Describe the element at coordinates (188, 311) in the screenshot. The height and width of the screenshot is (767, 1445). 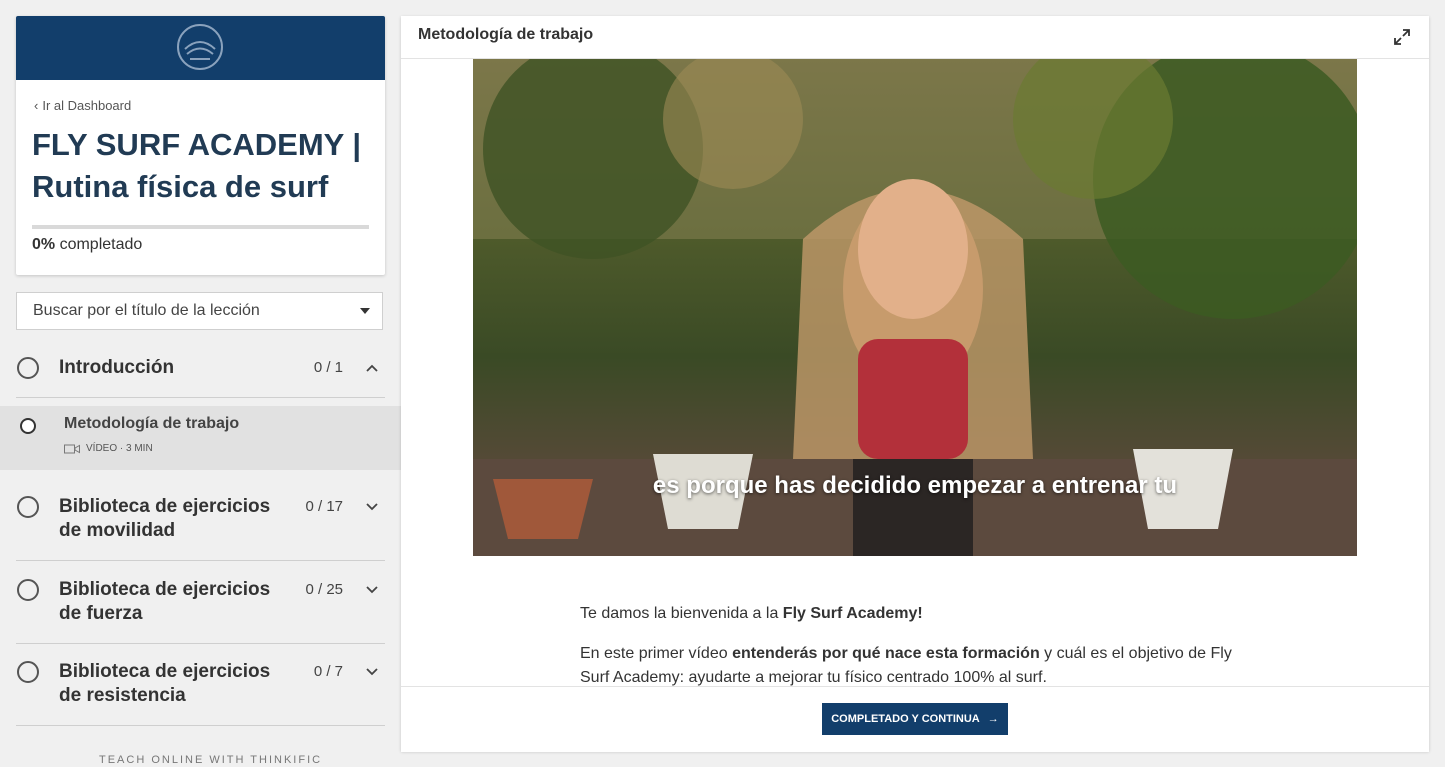
I see `lesson-search-input` at that location.